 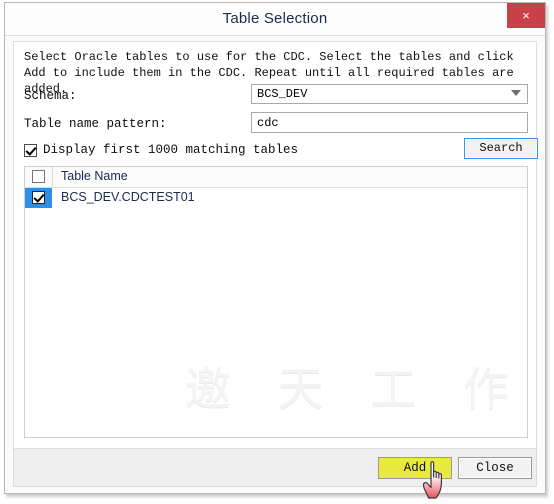 What do you see at coordinates (276, 198) in the screenshot?
I see `table-row: BCS_DEV.CDCTEST01` at bounding box center [276, 198].